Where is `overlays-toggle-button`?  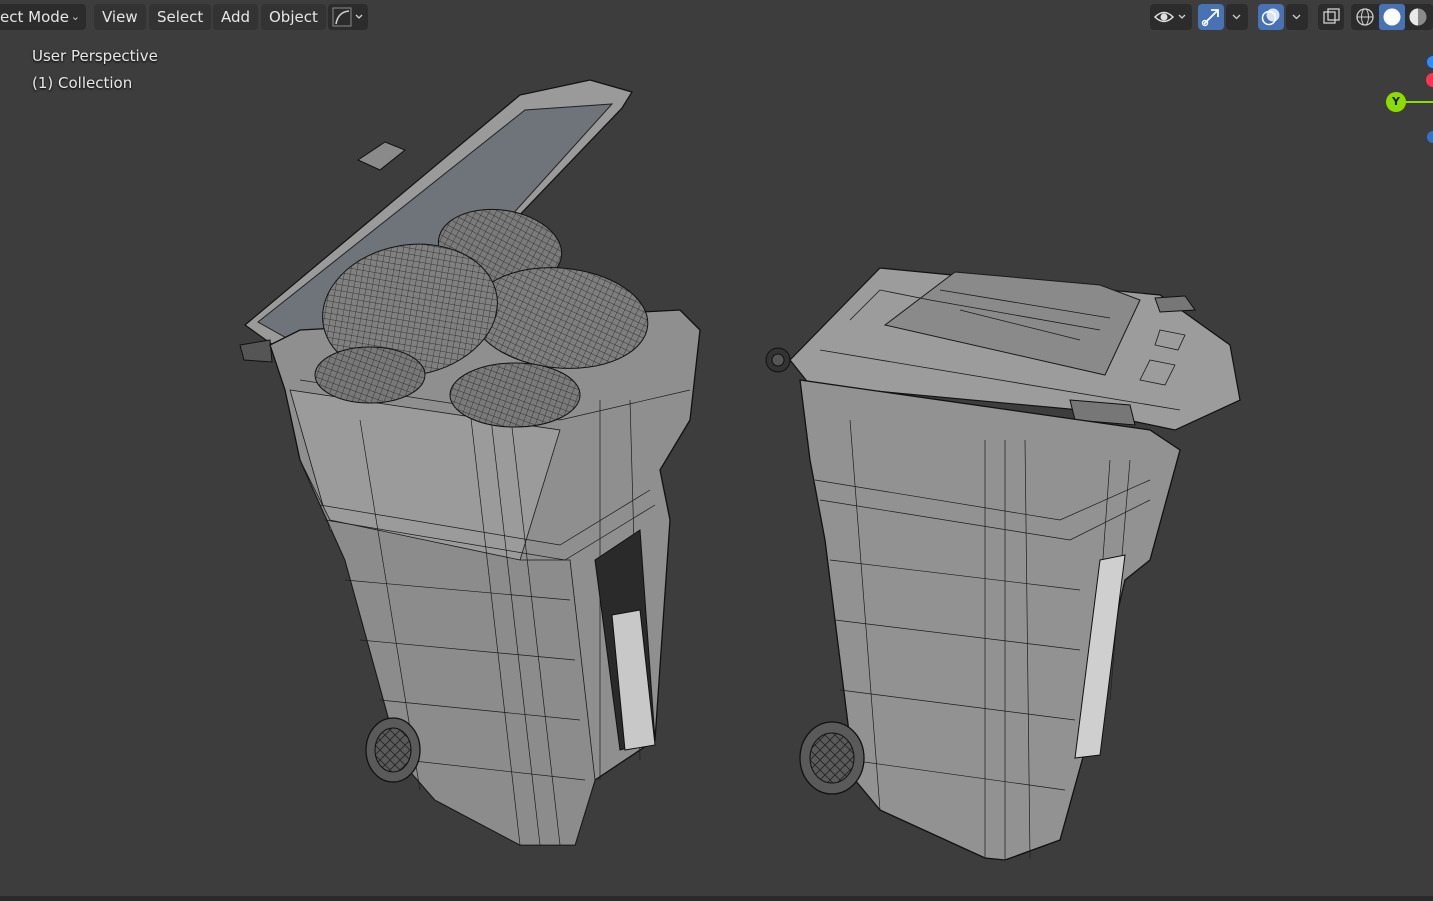
overlays-toggle-button is located at coordinates (1271, 17).